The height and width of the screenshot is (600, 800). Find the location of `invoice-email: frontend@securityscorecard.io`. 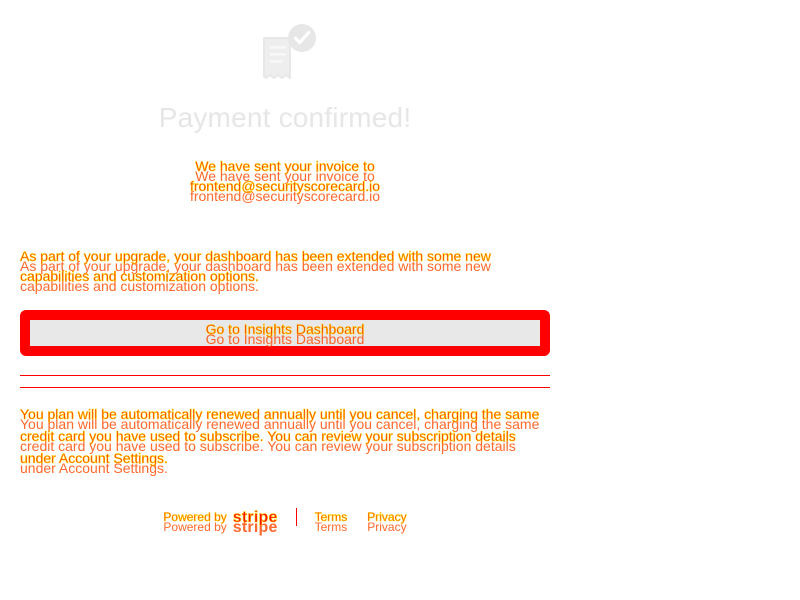

invoice-email: frontend@securityscorecard.io is located at coordinates (285, 186).